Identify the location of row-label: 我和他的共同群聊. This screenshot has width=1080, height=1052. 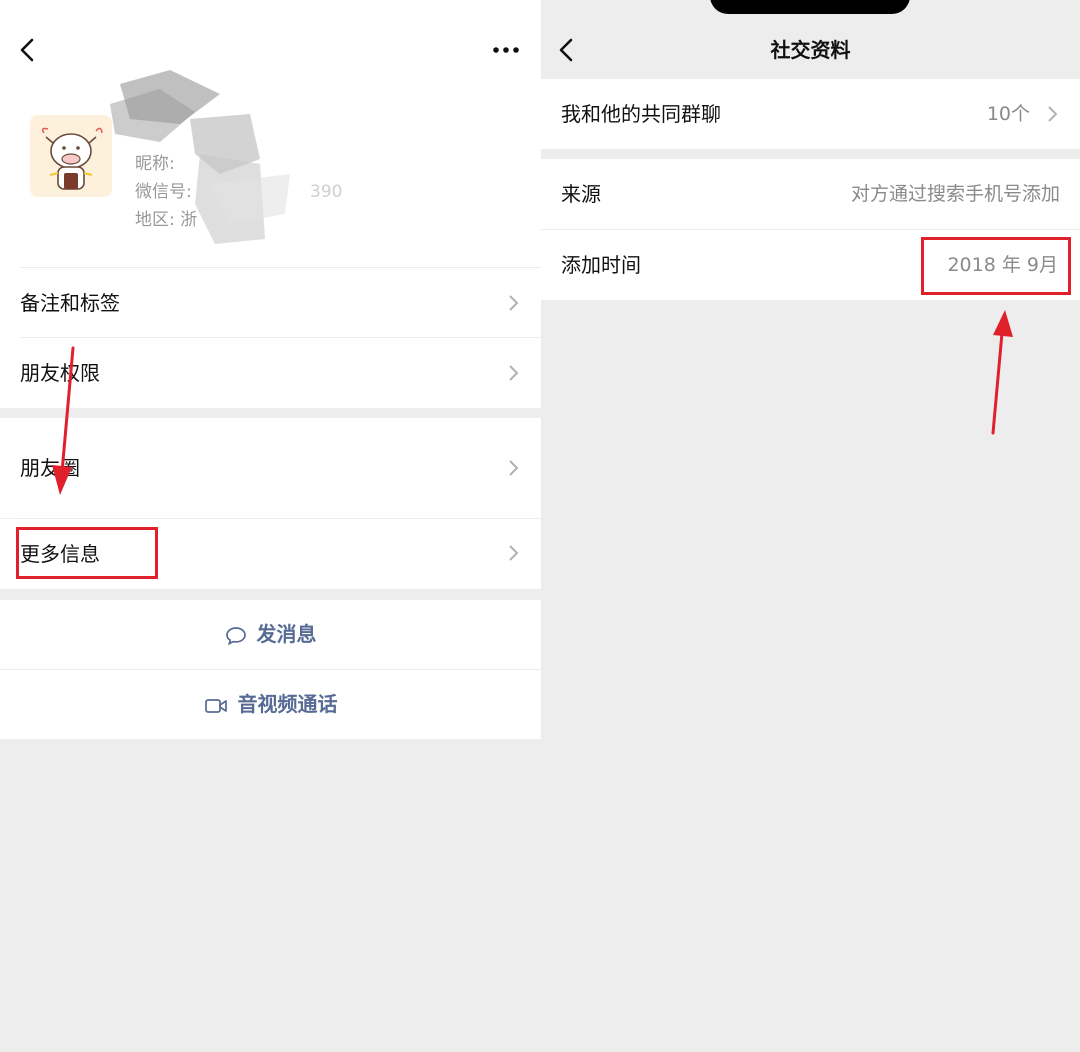
(641, 114).